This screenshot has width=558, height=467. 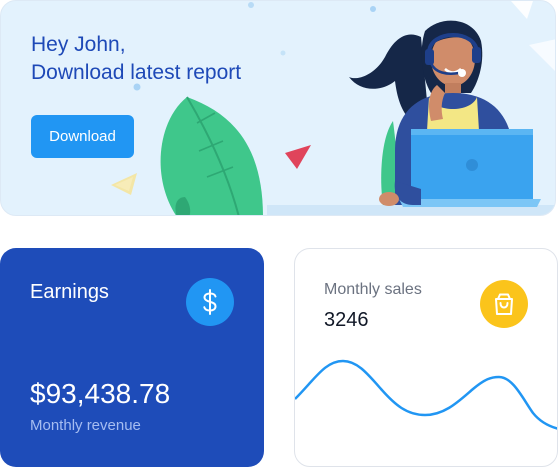 What do you see at coordinates (100, 393) in the screenshot?
I see `earnings-amount: $93,438.78` at bounding box center [100, 393].